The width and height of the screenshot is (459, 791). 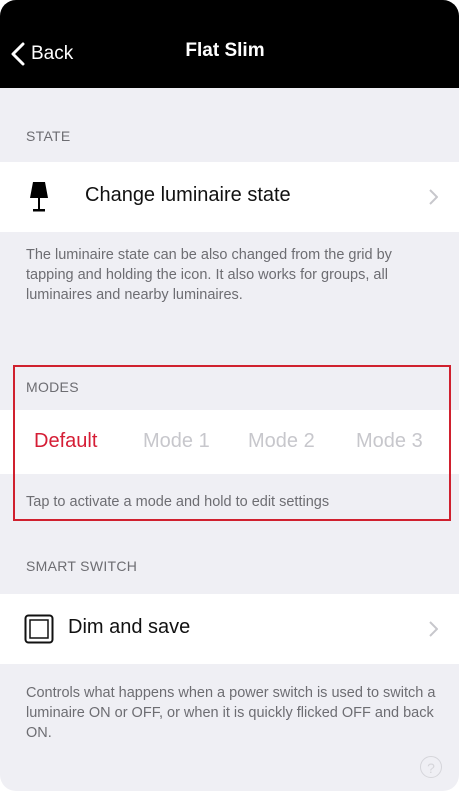 I want to click on change-luminaire-state-cell: Change luminaire state, so click(x=229, y=197).